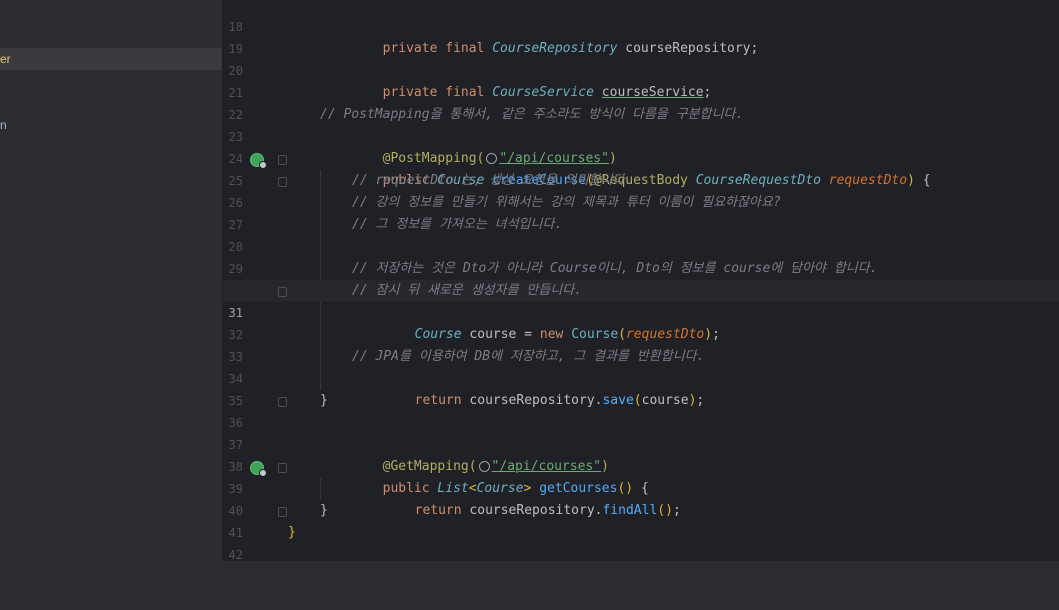 This screenshot has height=610, width=1059. Describe the element at coordinates (641, 520) in the screenshot. I see `code-line: 41 }` at that location.